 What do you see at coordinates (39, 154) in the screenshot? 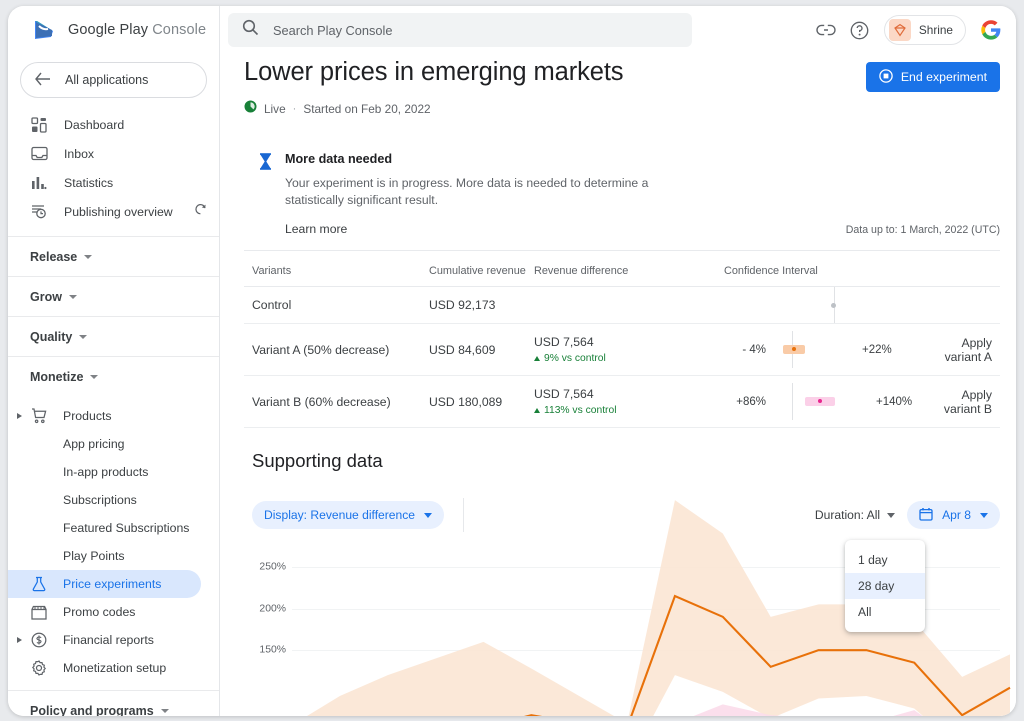
I see `inbox-icon` at bounding box center [39, 154].